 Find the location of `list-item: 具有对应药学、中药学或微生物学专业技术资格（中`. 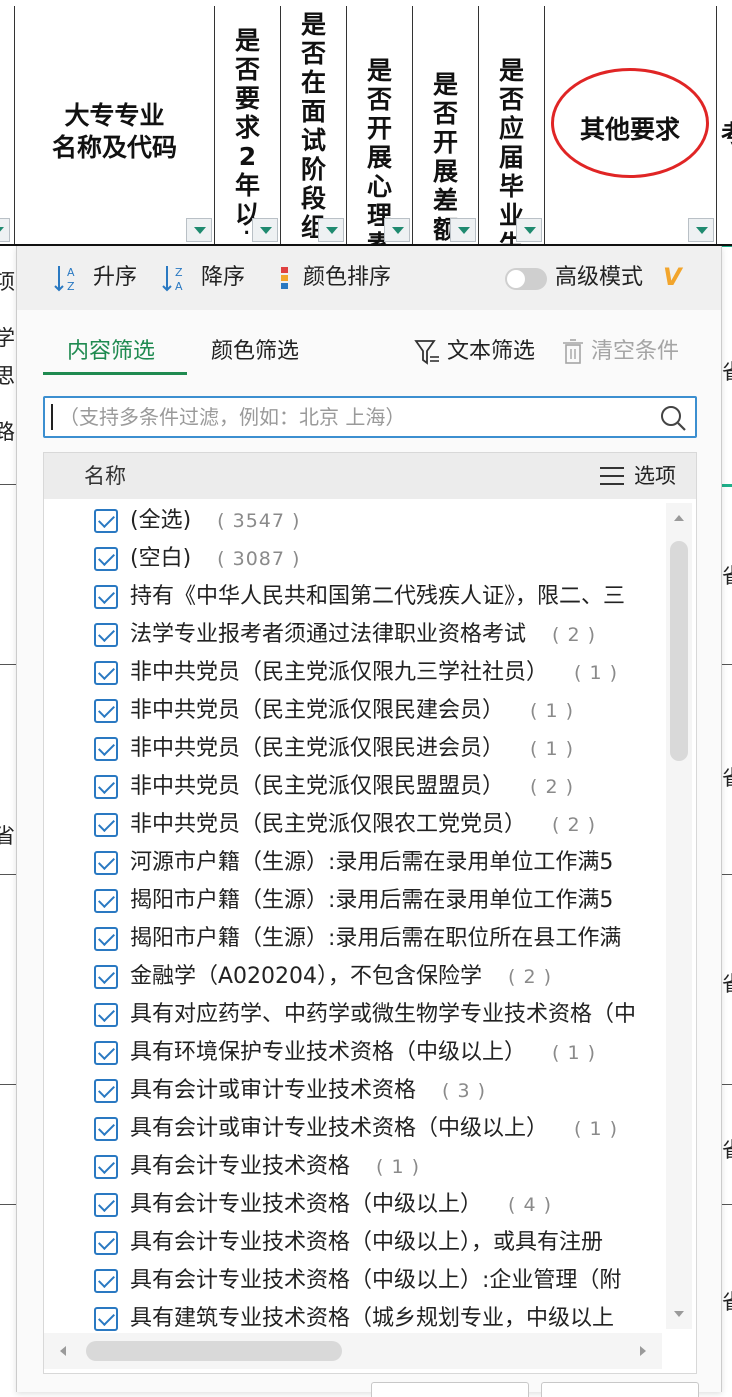

list-item: 具有对应药学、中药学或微生物学专业技术资格（中 is located at coordinates (353, 1016).